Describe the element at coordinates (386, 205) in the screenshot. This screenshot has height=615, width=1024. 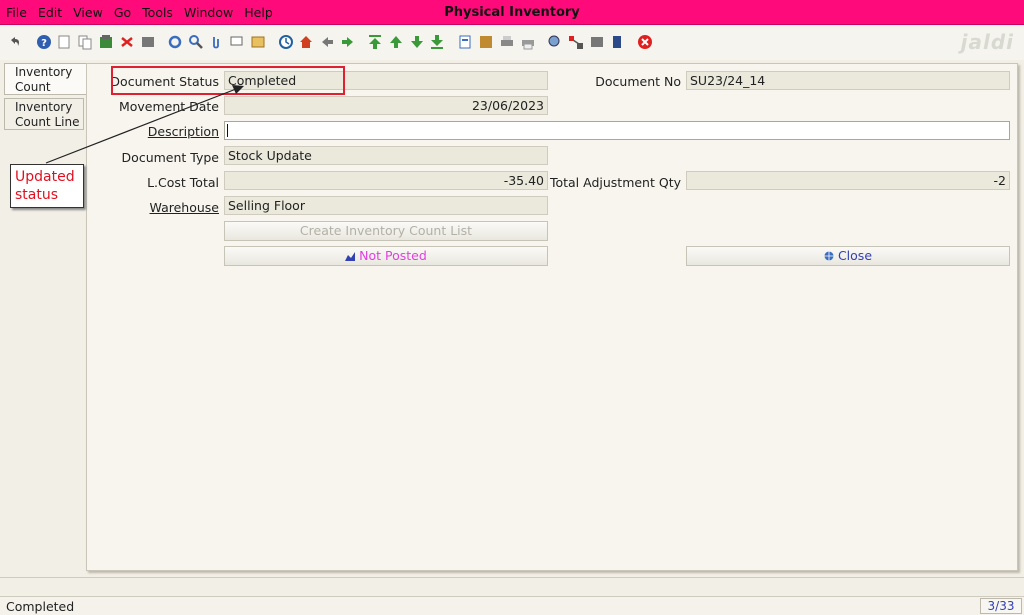
I see `warehouse-field: Selling Floor` at that location.